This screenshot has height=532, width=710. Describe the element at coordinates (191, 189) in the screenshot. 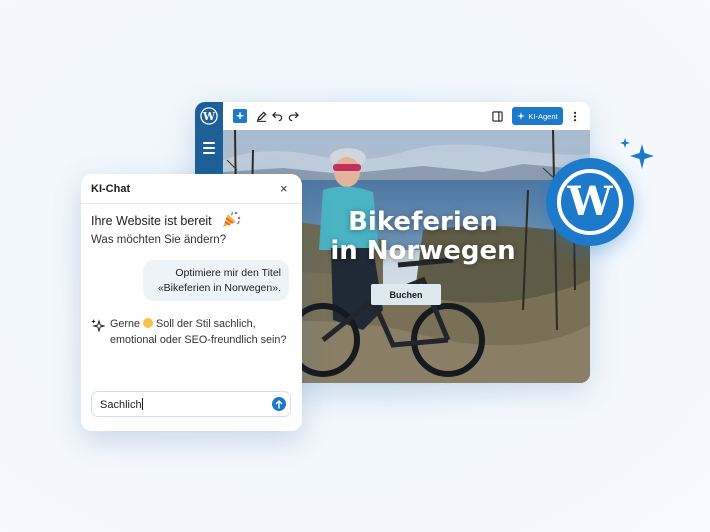

I see `chat-header: KI-Chat ×` at that location.